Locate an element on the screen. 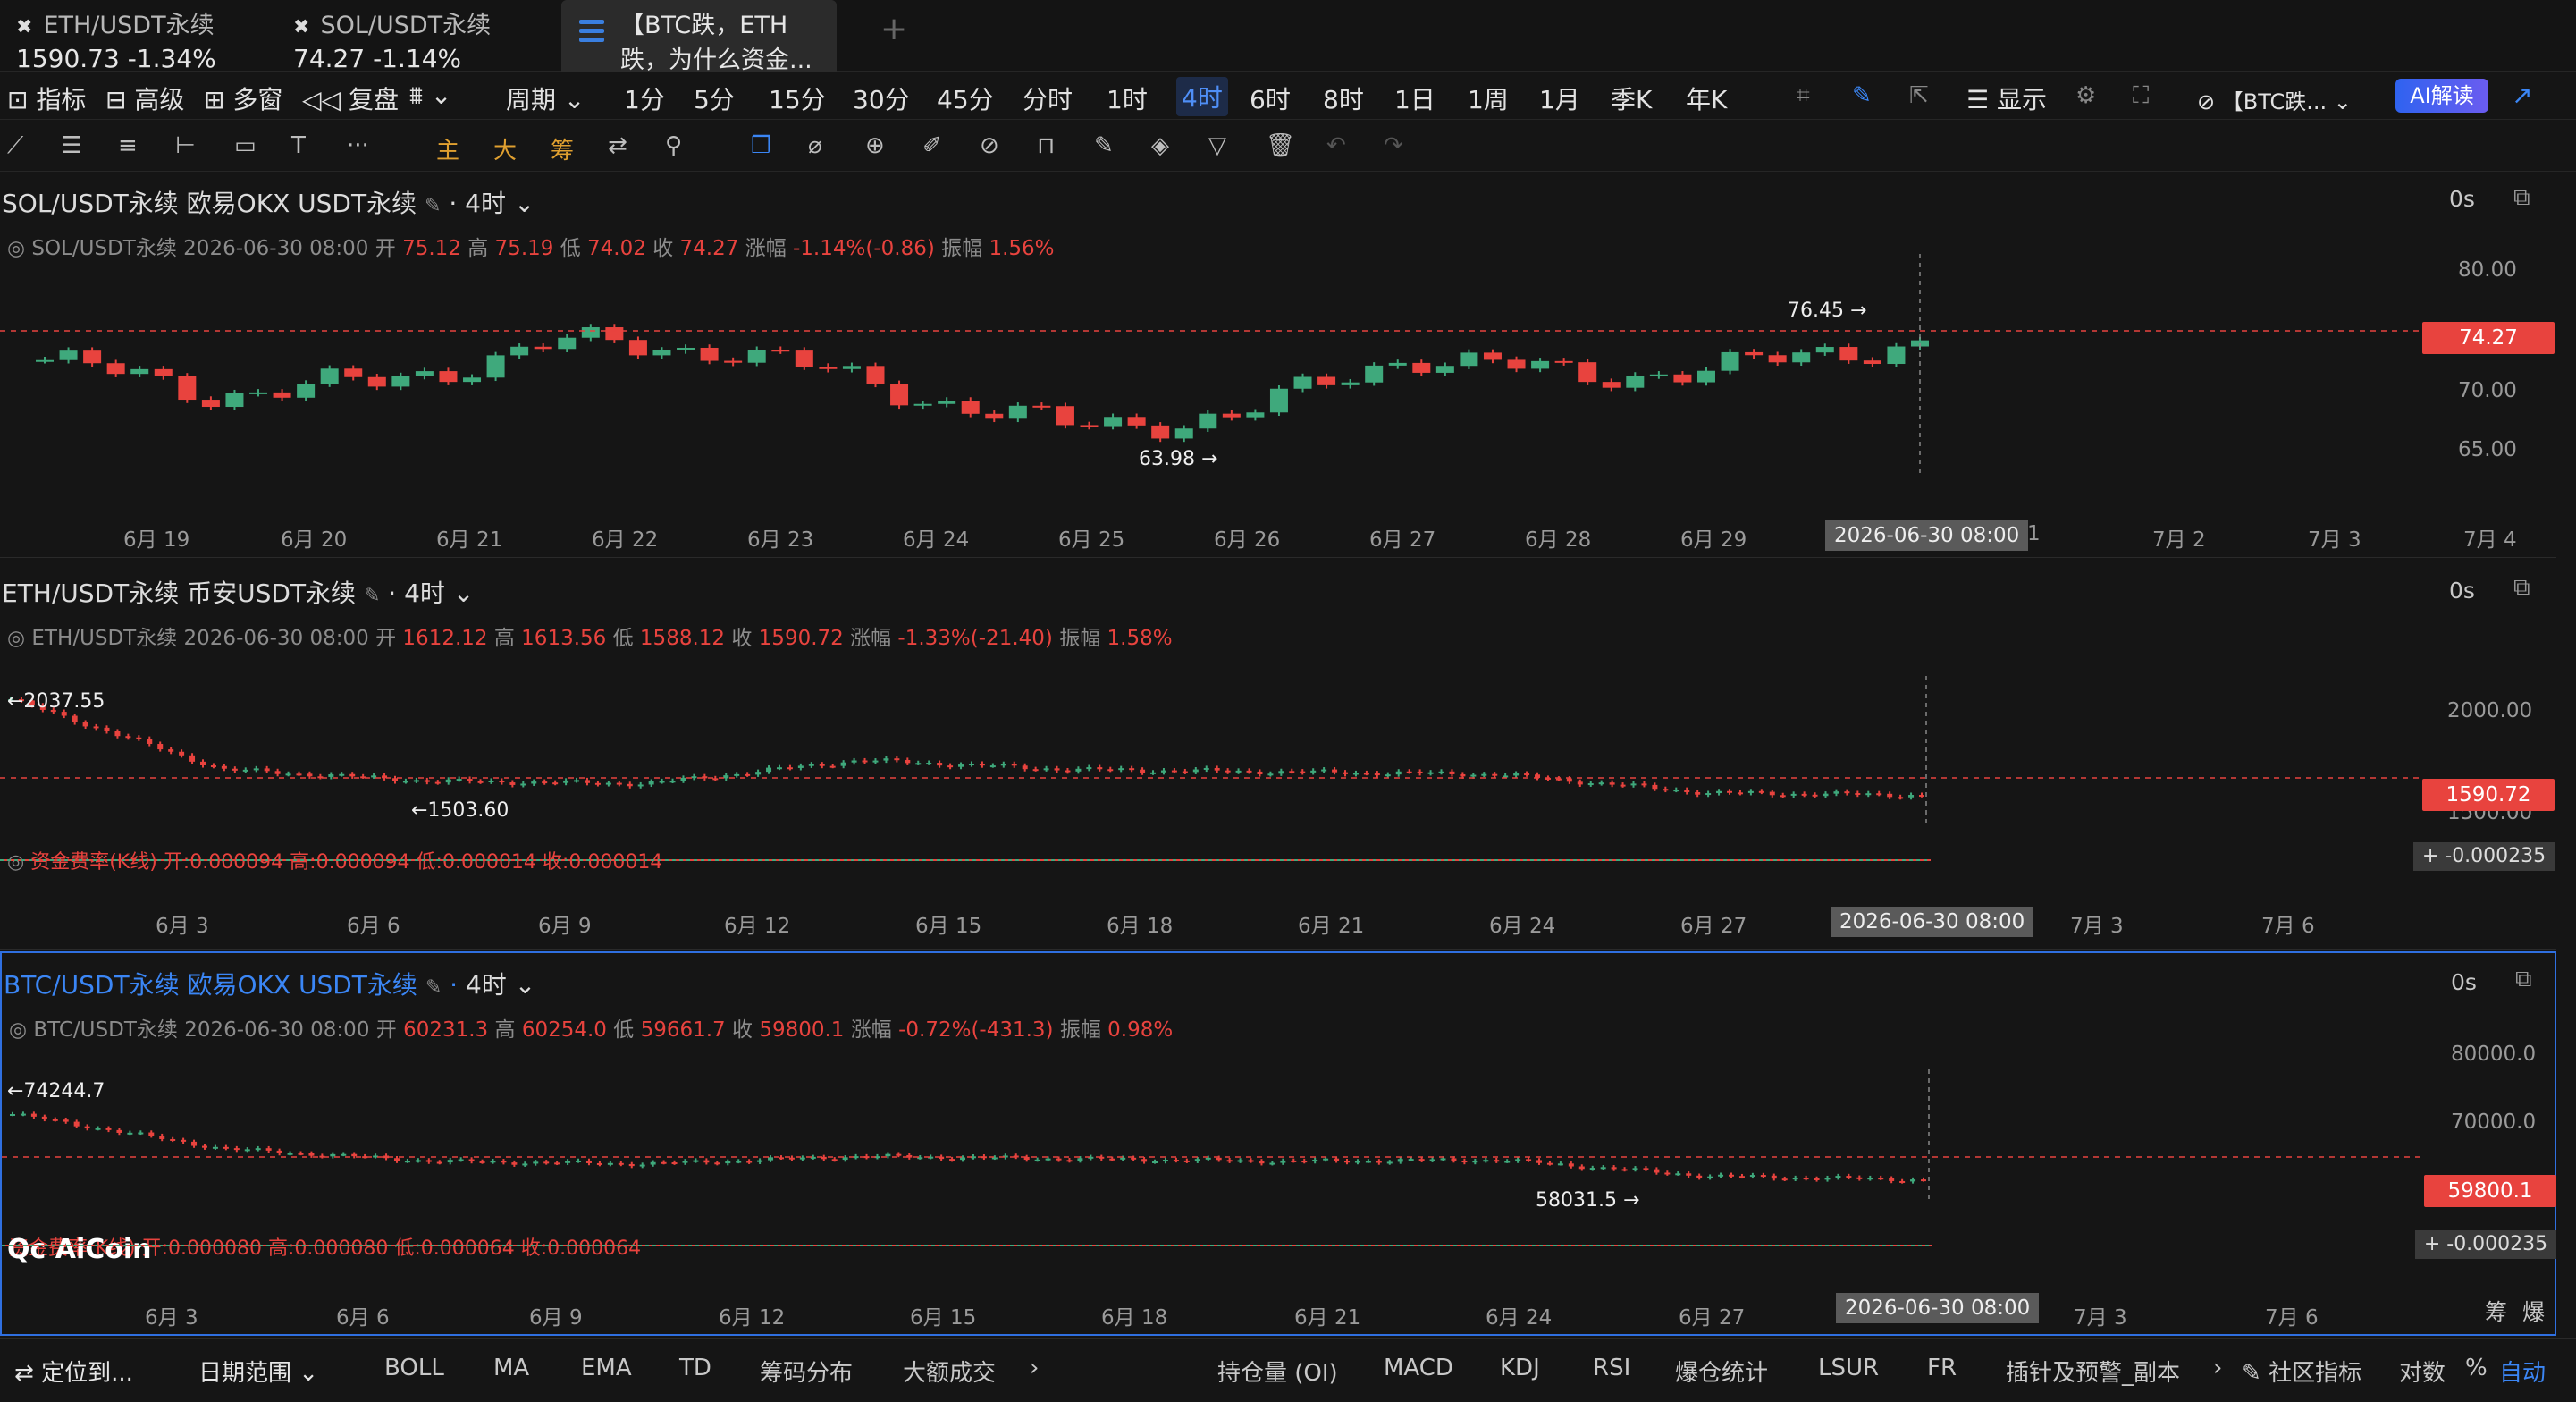 This screenshot has height=1402, width=2576. sub-indicator-3: RSI is located at coordinates (1612, 1368).